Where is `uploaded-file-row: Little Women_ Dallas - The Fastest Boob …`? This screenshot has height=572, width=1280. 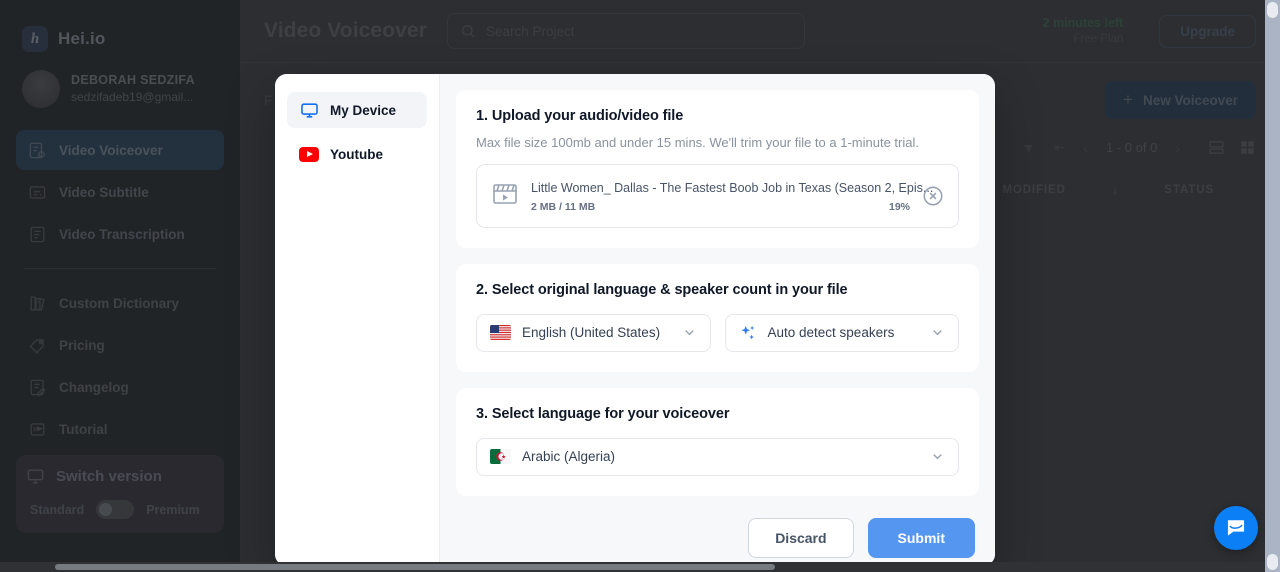
uploaded-file-row: Little Women_ Dallas - The Fastest Boob … is located at coordinates (717, 196).